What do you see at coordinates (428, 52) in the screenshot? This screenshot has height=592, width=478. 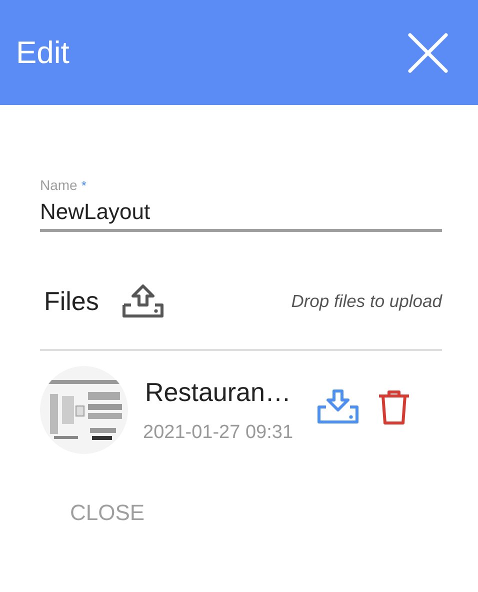 I see `close-icon` at bounding box center [428, 52].